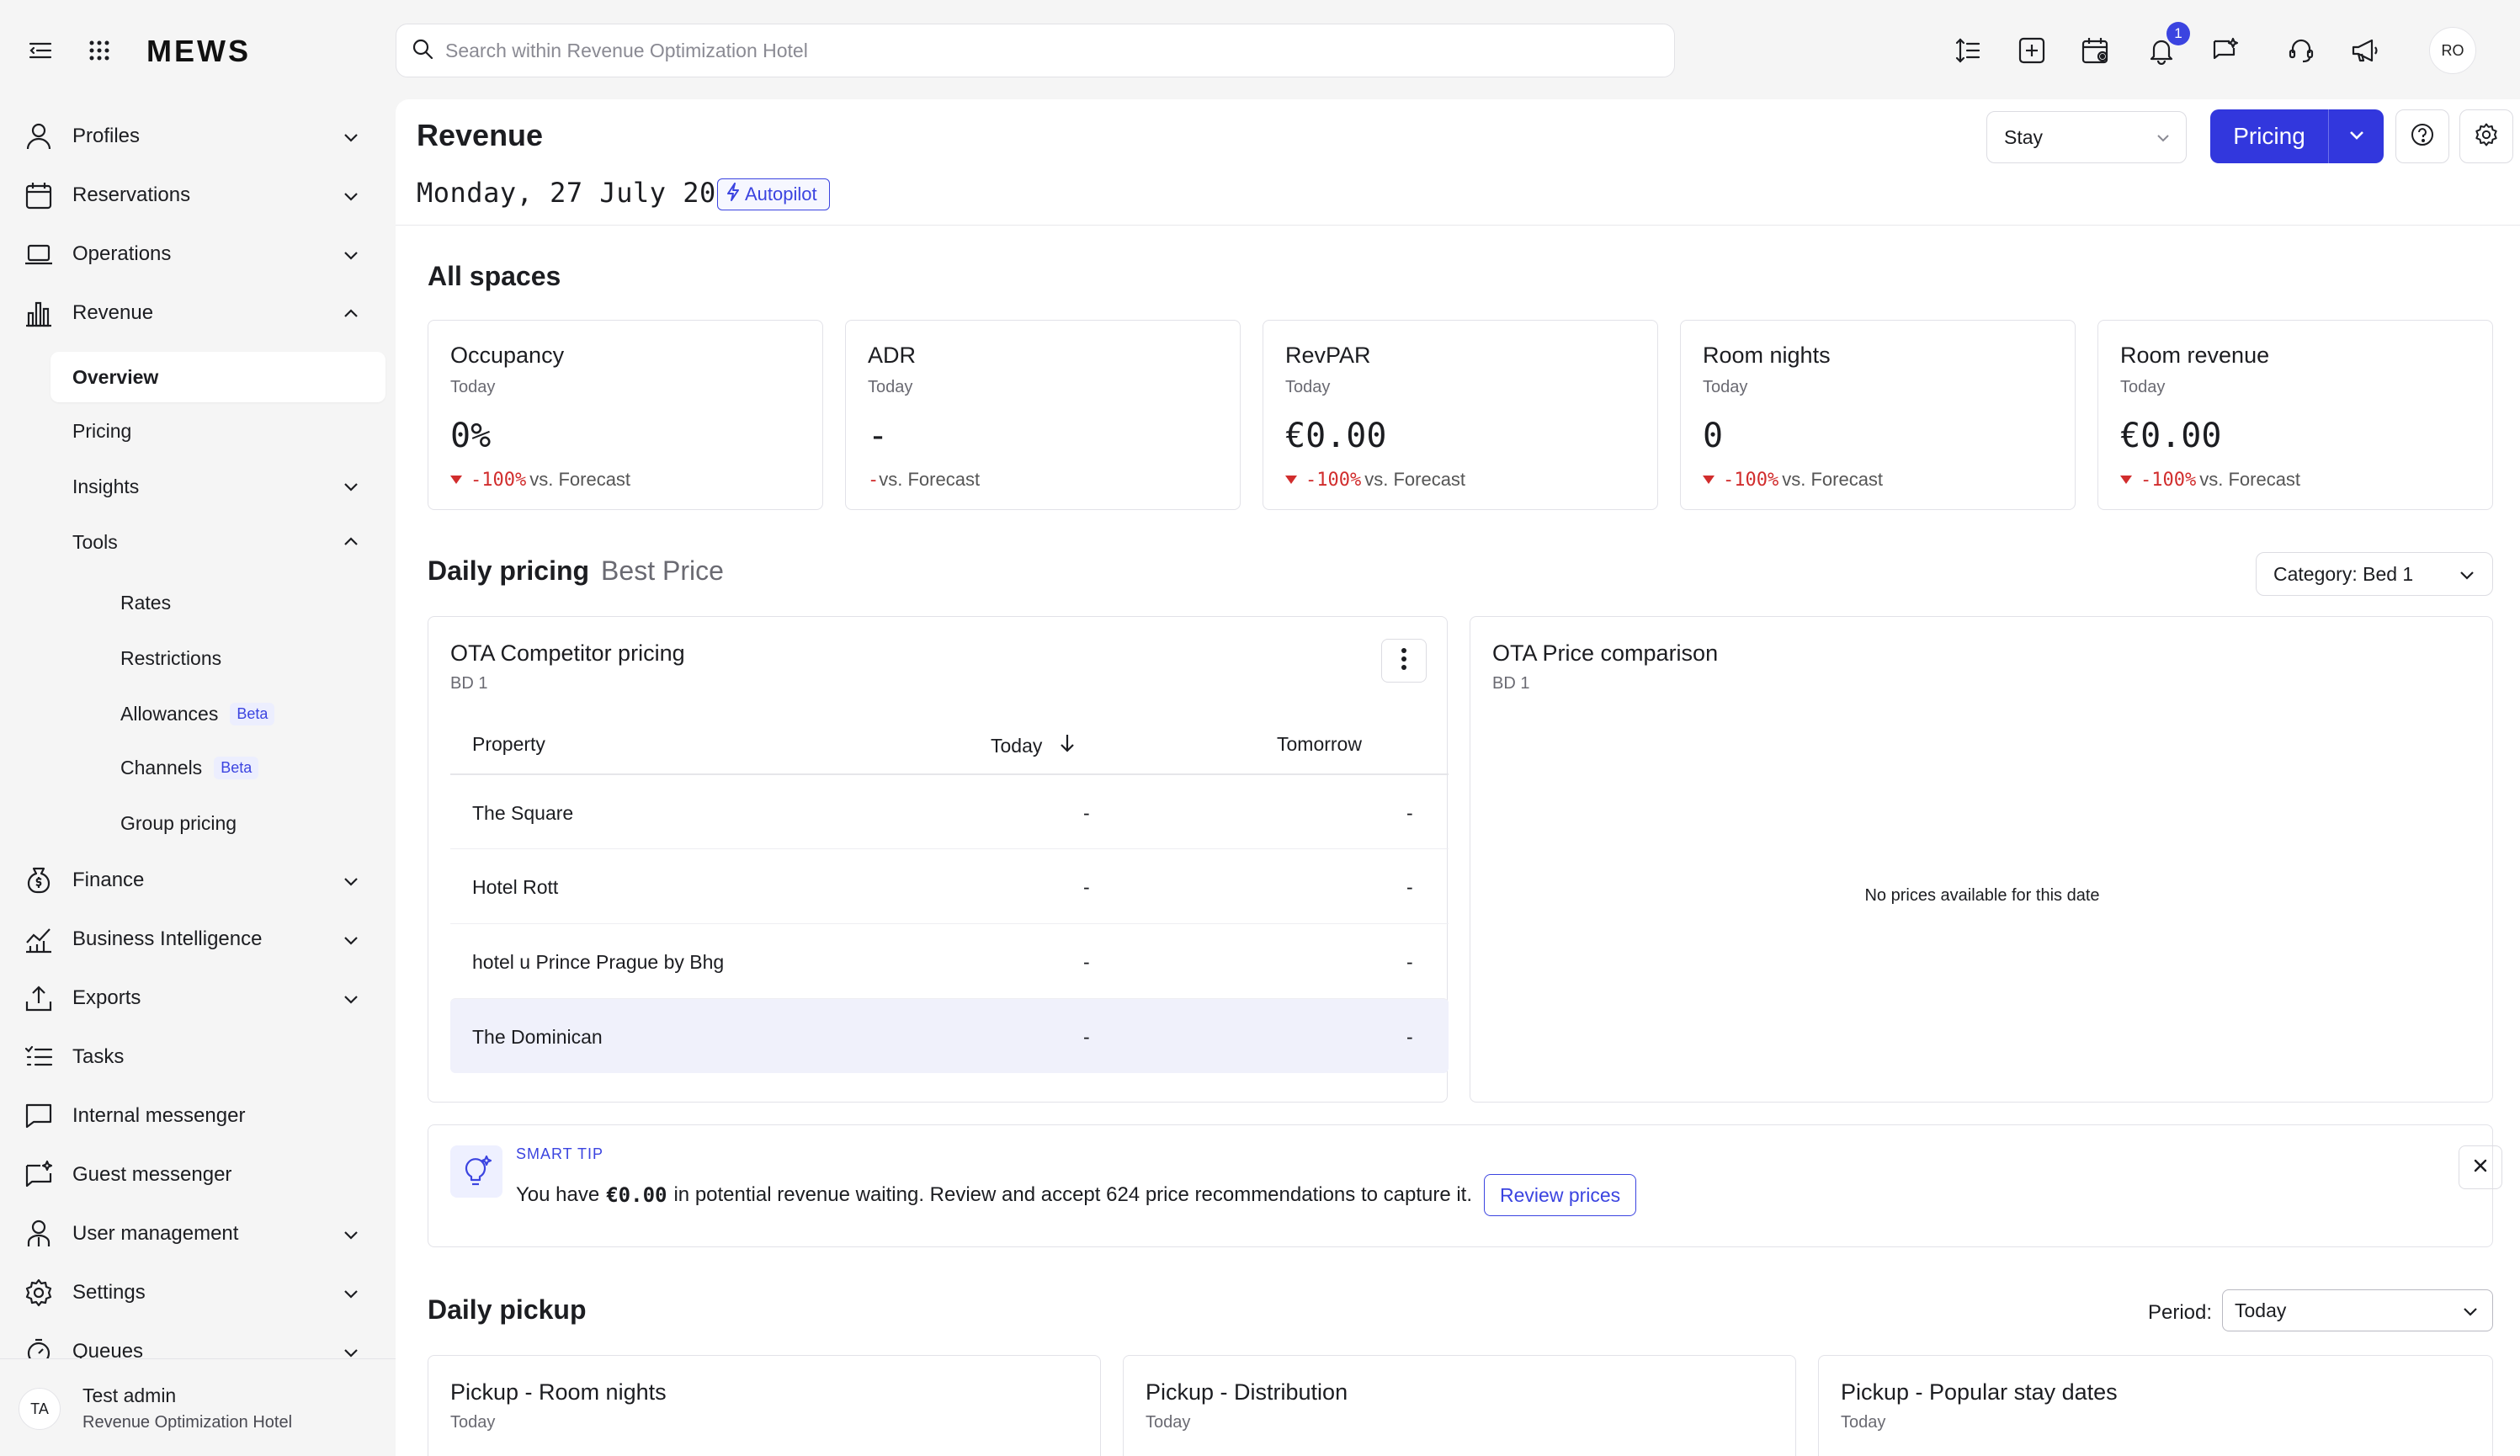 The image size is (2520, 1456). Describe the element at coordinates (2166, 45) in the screenshot. I see `notifications-bell-icon: 1` at that location.